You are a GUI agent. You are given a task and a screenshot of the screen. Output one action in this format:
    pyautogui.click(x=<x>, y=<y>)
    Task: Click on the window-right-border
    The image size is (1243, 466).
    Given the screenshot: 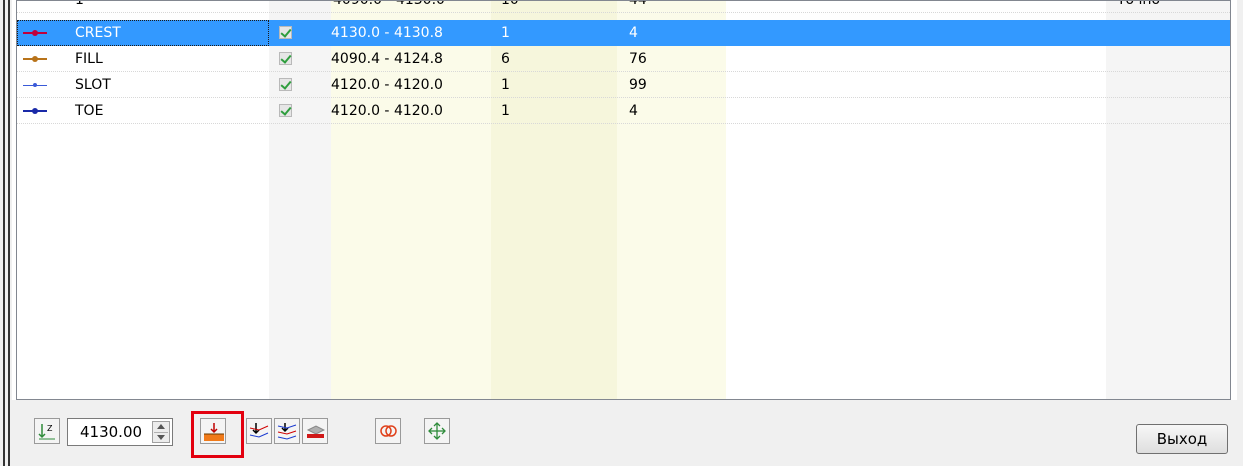 What is the action you would take?
    pyautogui.click(x=1240, y=233)
    